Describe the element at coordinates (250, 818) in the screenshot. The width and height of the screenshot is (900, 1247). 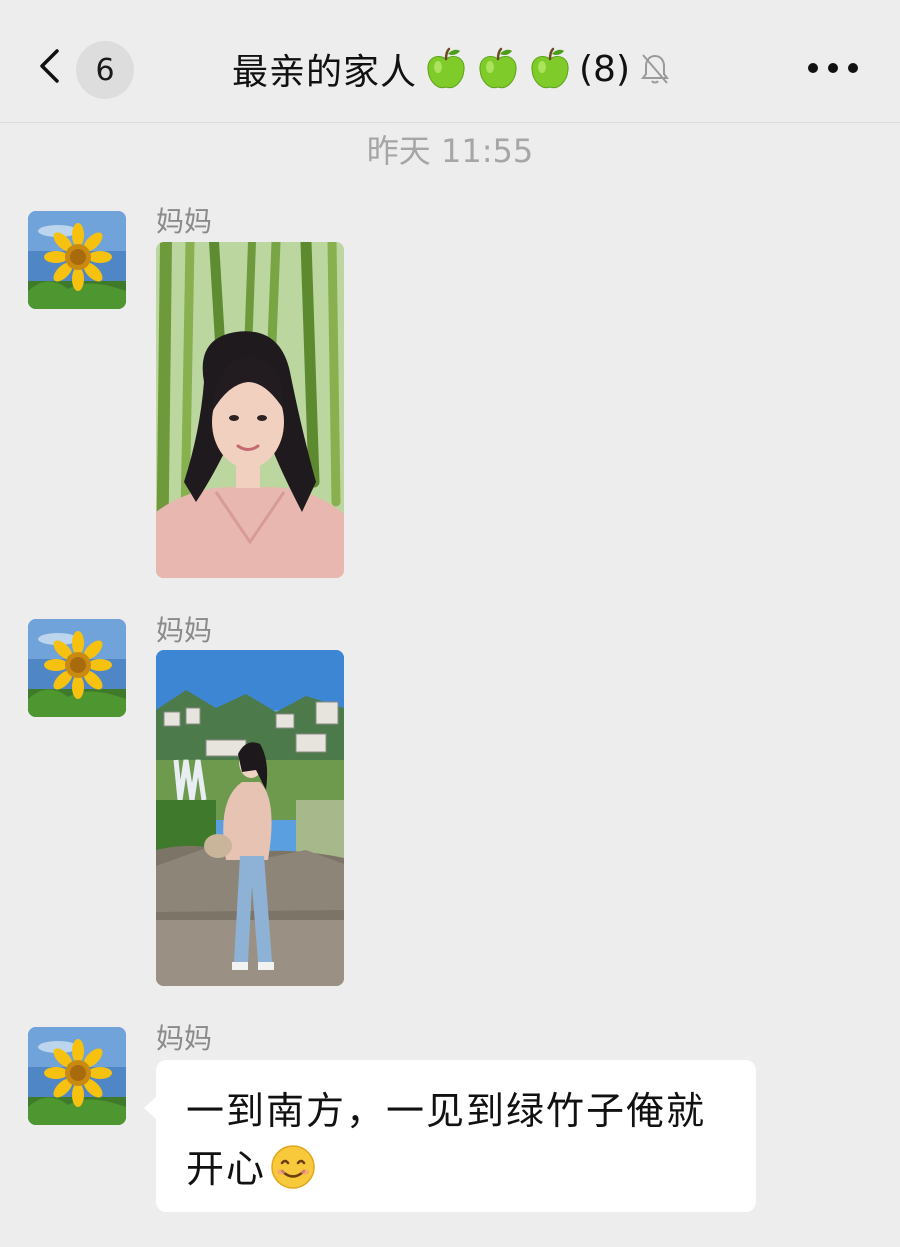
I see `image-message-landscape-photo` at that location.